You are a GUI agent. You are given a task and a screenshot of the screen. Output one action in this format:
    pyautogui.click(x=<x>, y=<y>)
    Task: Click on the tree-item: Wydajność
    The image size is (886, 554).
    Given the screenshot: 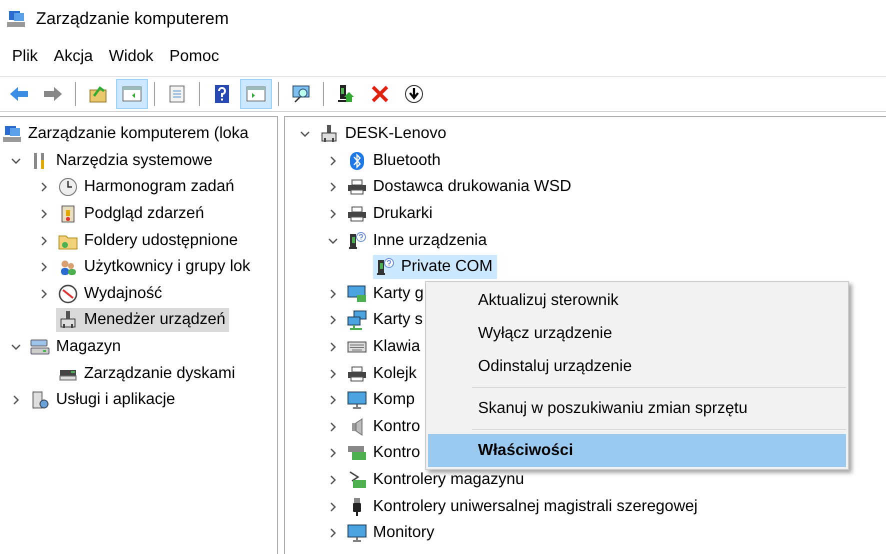 What is the action you would take?
    pyautogui.click(x=111, y=294)
    